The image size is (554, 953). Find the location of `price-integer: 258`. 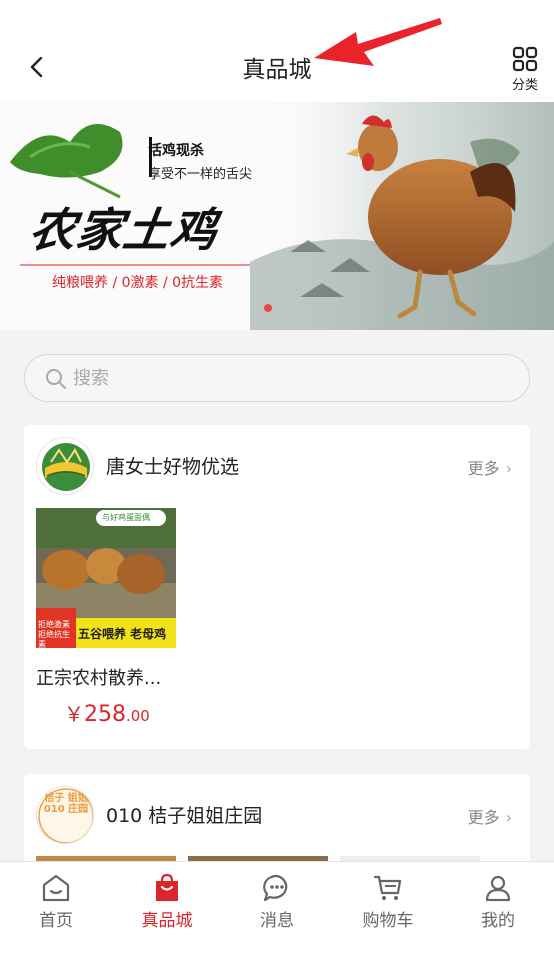

price-integer: 258 is located at coordinates (105, 714).